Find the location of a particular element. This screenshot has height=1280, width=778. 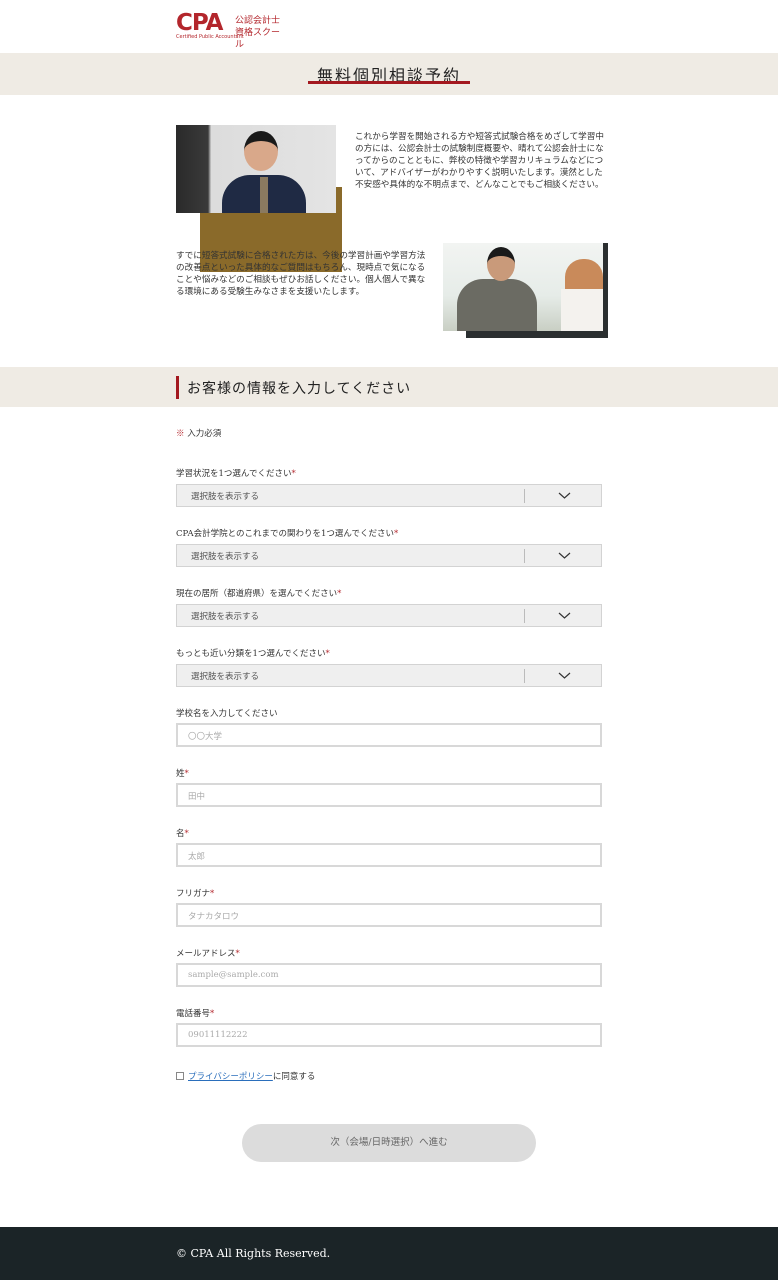

field-label-text: もっとも近い分類を1つ選んでください is located at coordinates (251, 654).